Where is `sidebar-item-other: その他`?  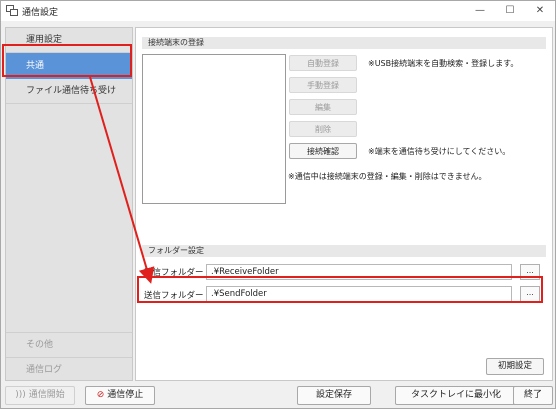
sidebar-item-other: その他 is located at coordinates (69, 345).